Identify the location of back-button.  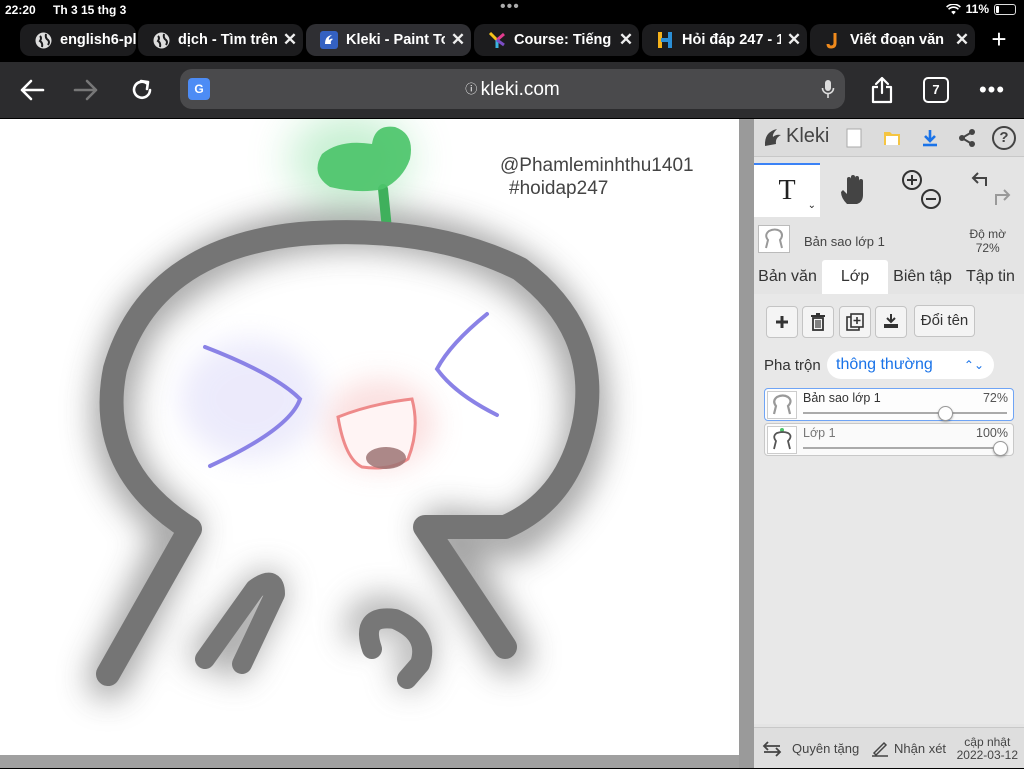
(32, 90).